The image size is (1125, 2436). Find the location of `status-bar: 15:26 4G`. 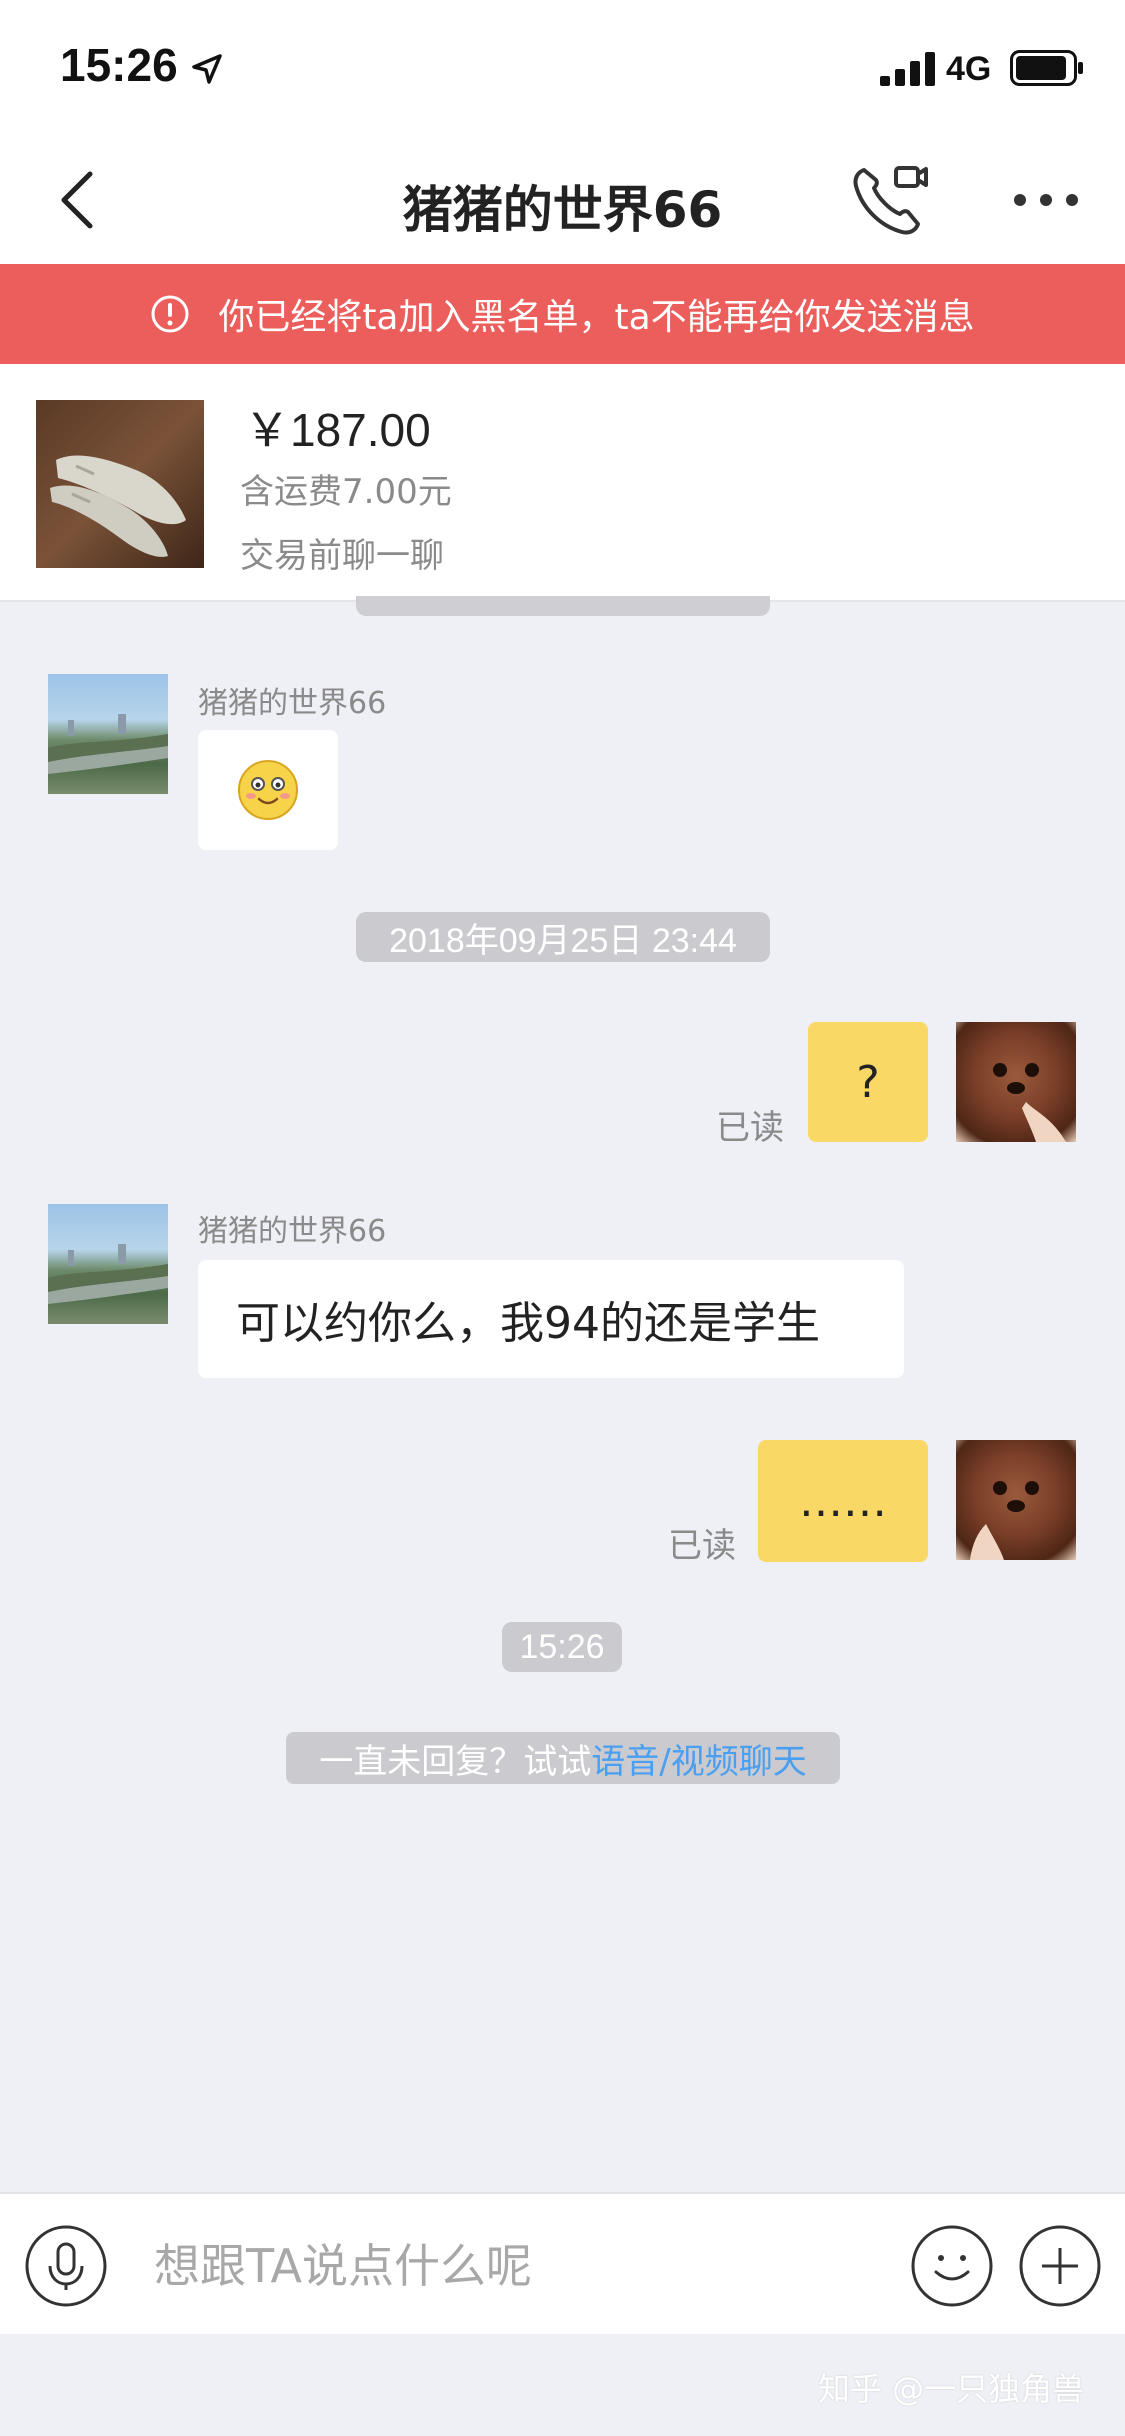

status-bar: 15:26 4G is located at coordinates (562, 68).